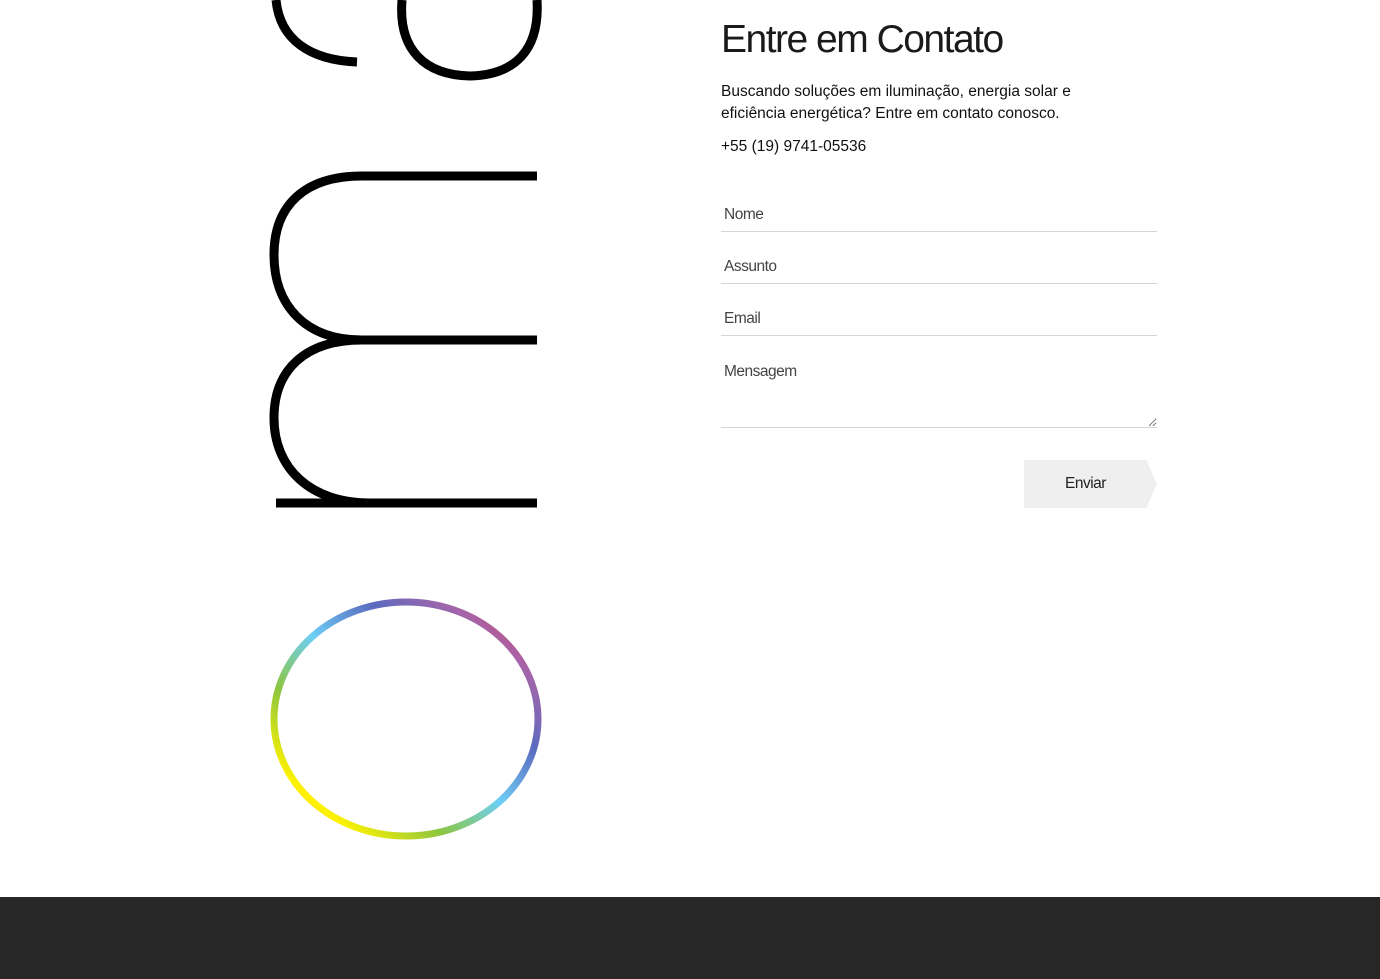  What do you see at coordinates (690, 938) in the screenshot?
I see `footer` at bounding box center [690, 938].